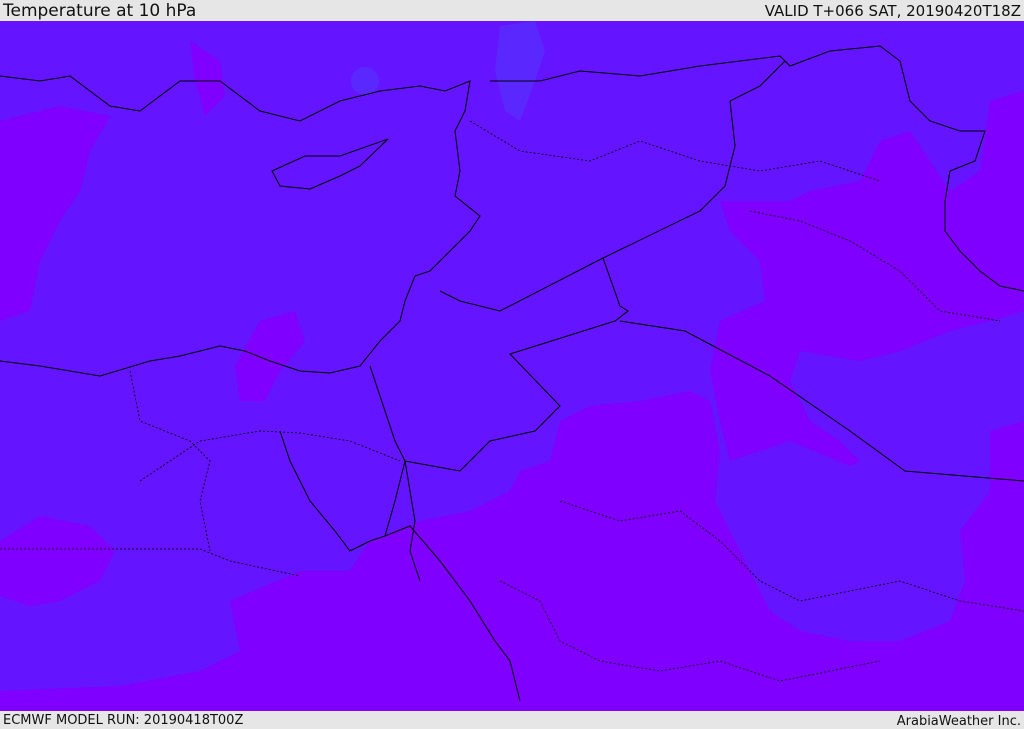 The image size is (1024, 729). Describe the element at coordinates (100, 11) in the screenshot. I see `map-title: Temperature at 10 hPa` at that location.